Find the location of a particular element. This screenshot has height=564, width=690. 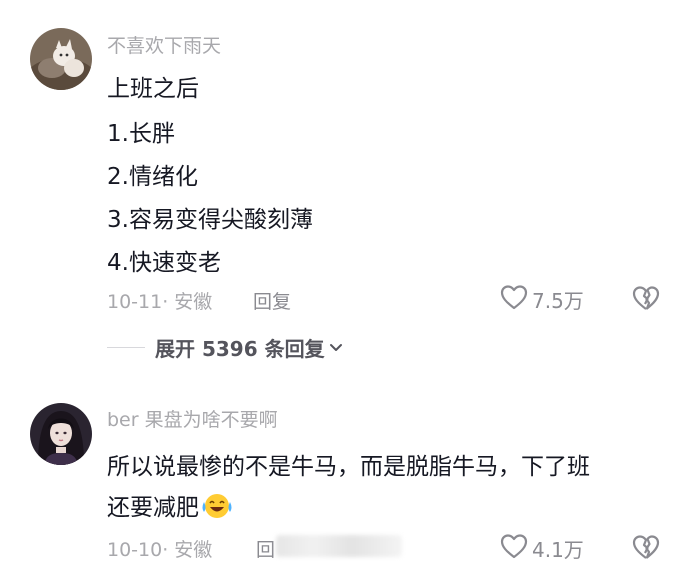

comment-date-location: 10-11· 安徽 is located at coordinates (160, 302).